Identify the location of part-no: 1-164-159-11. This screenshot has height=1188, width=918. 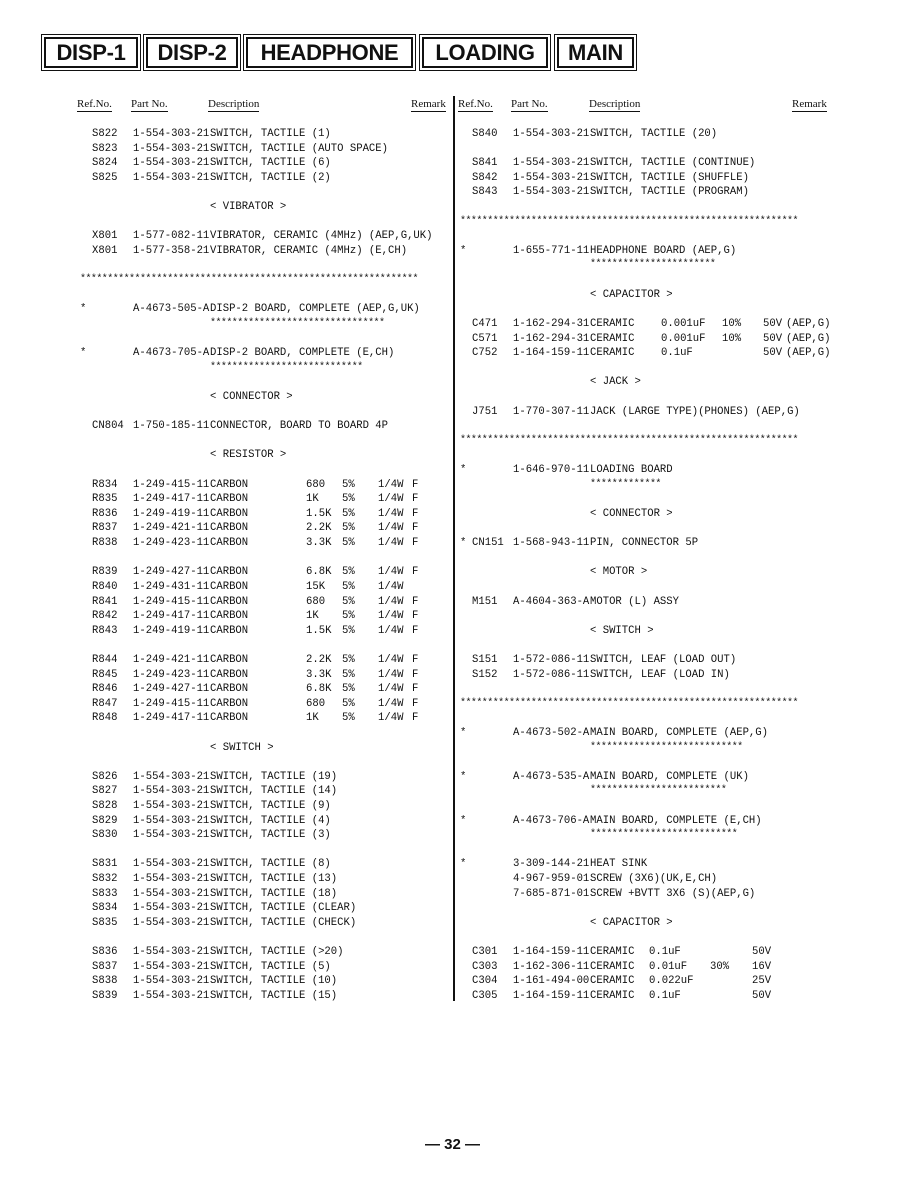
(551, 995).